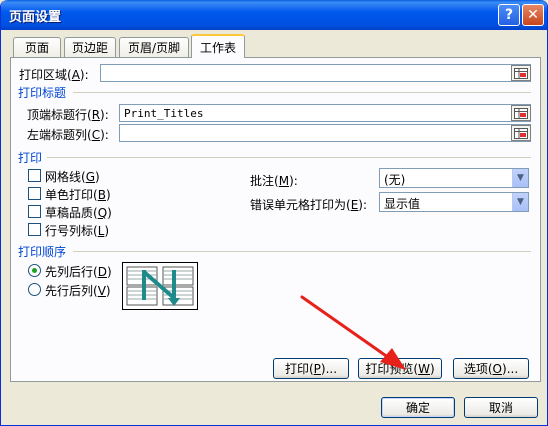 This screenshot has height=426, width=548. Describe the element at coordinates (315, 73) in the screenshot. I see `print-area-input` at that location.